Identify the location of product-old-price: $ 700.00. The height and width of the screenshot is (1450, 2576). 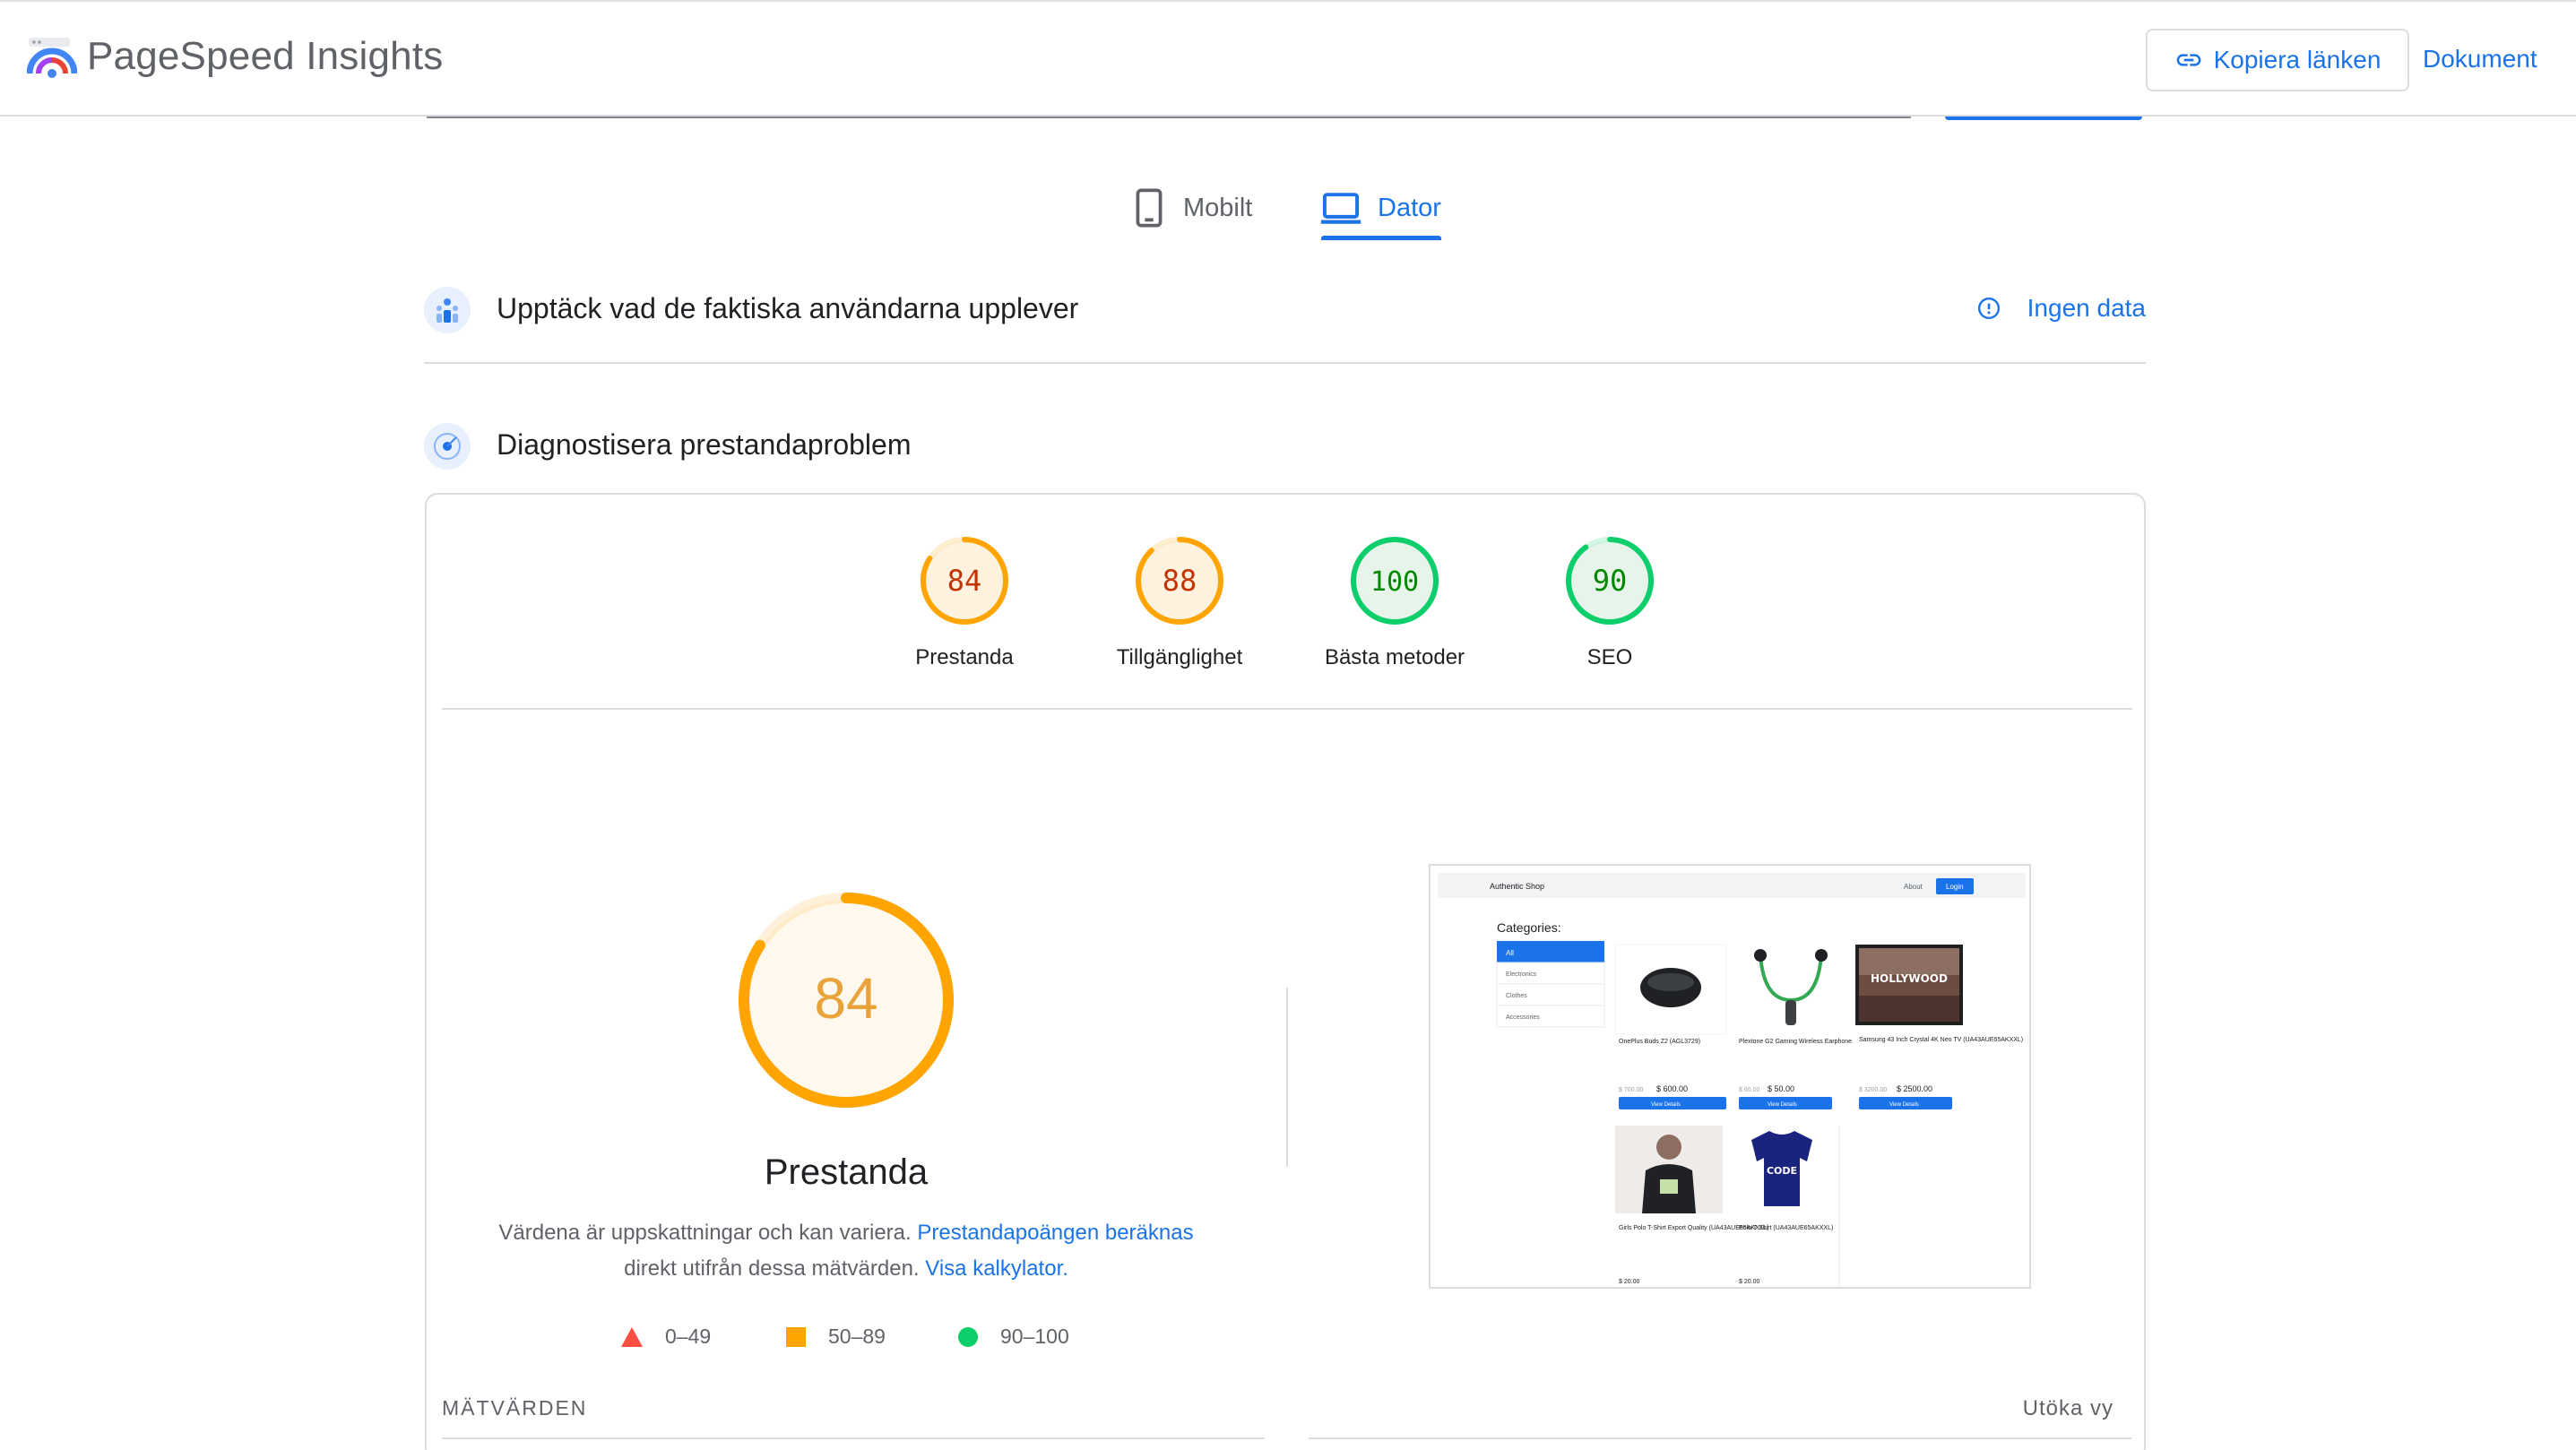
(1631, 1090).